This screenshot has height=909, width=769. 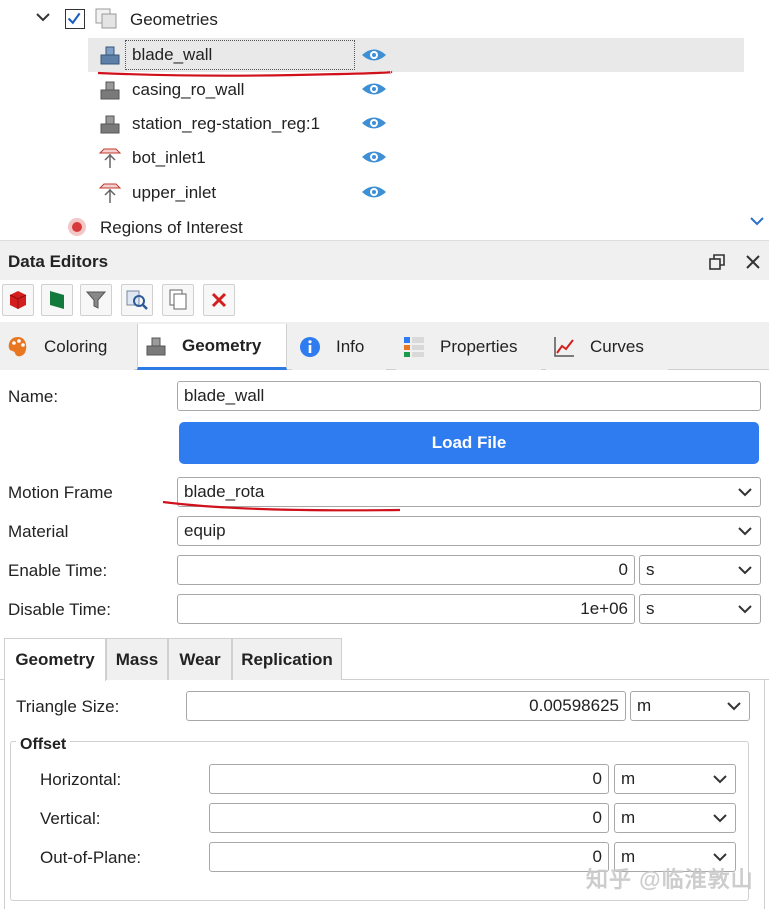 What do you see at coordinates (350, 346) in the screenshot?
I see `tab-label: Info` at bounding box center [350, 346].